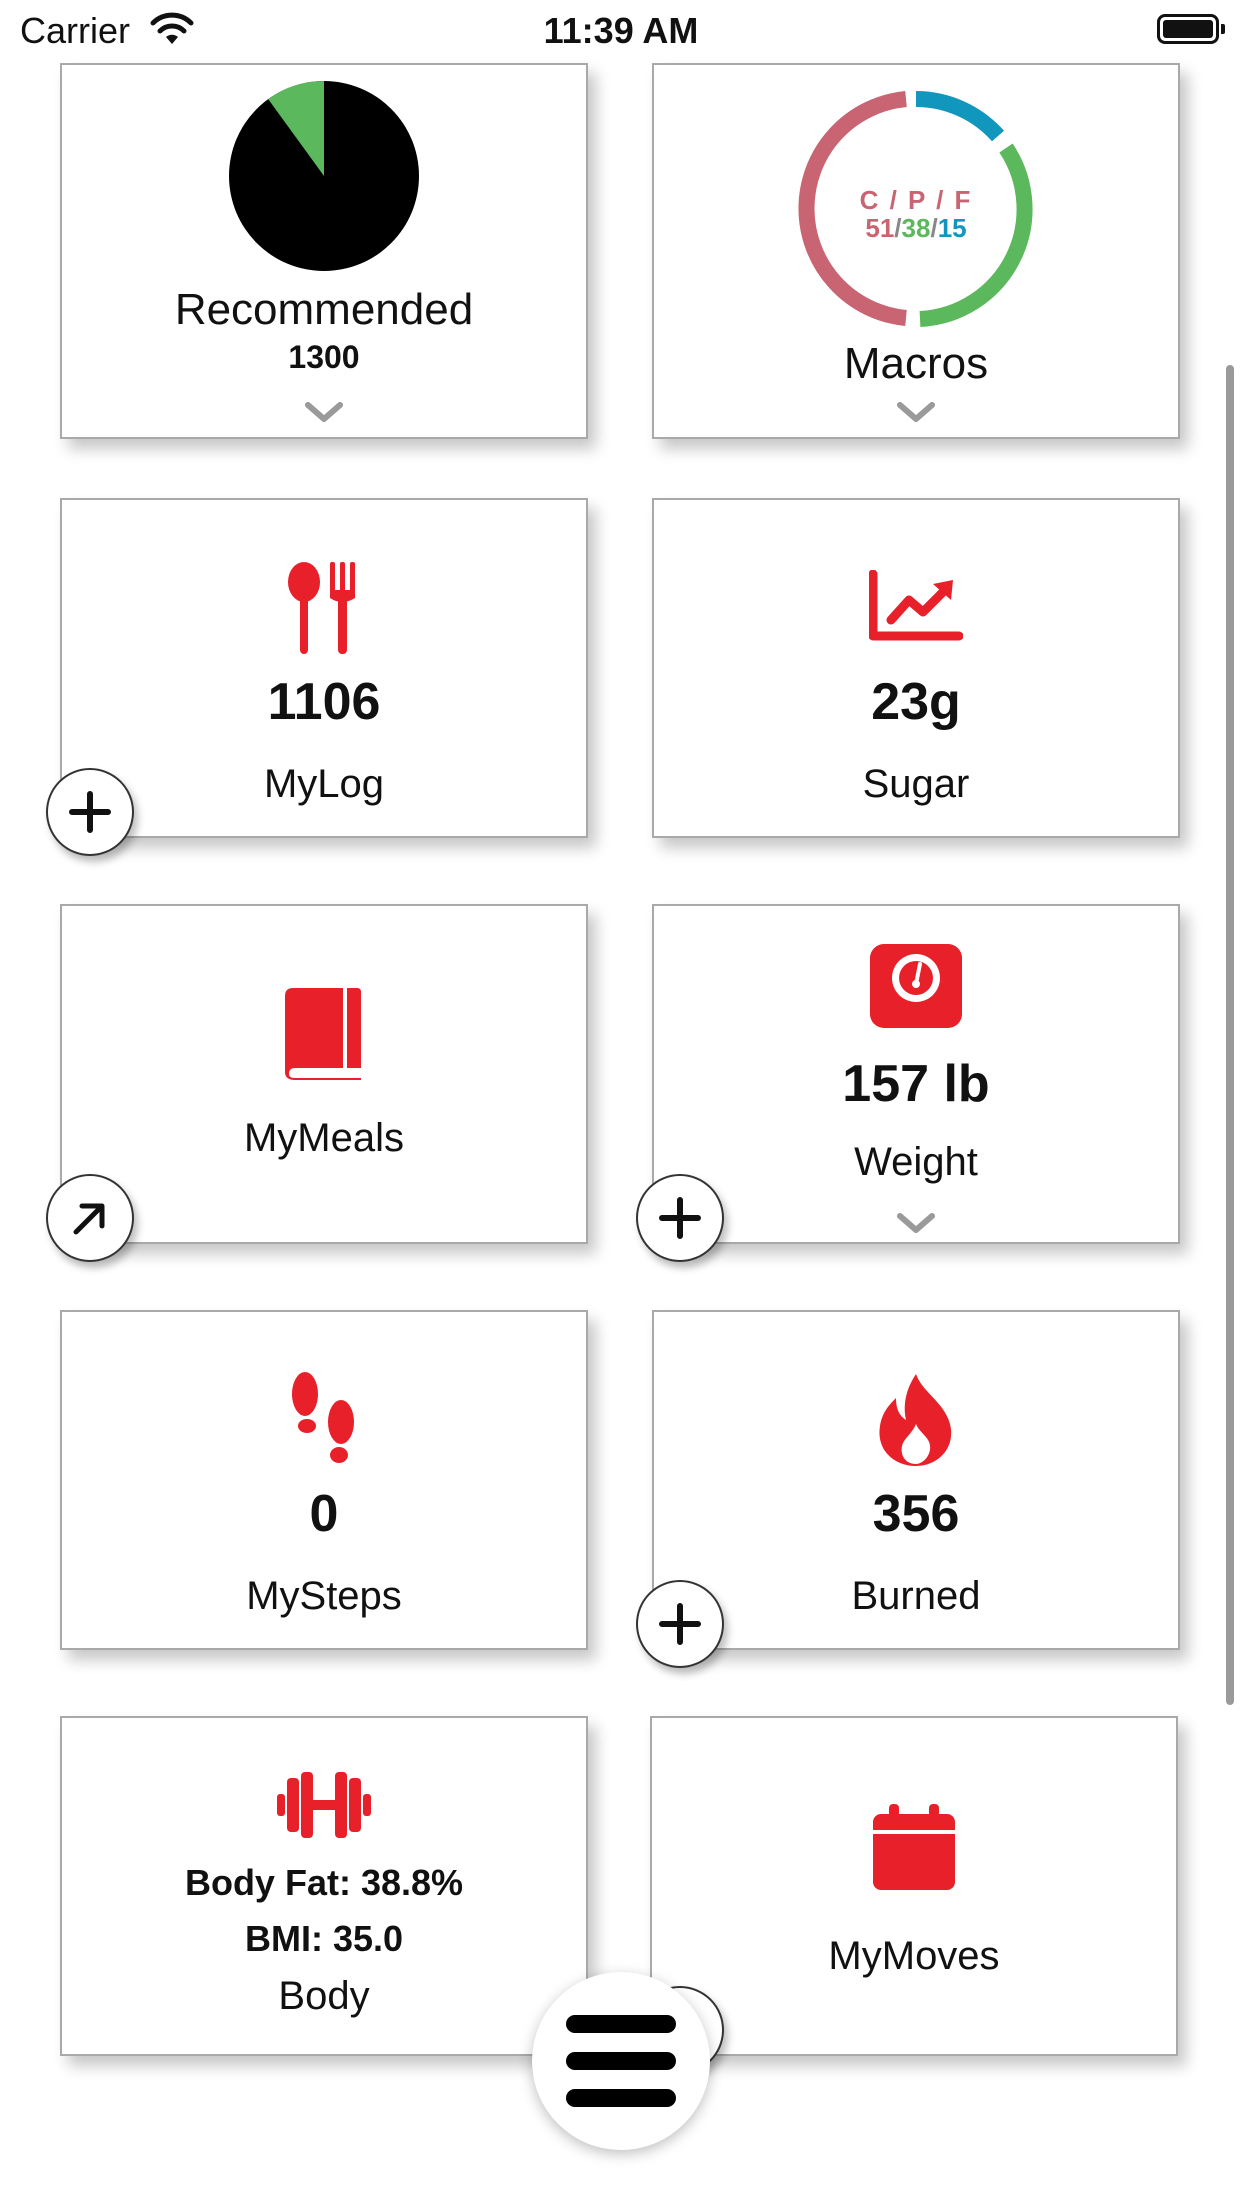 The height and width of the screenshot is (2208, 1242). Describe the element at coordinates (324, 702) in the screenshot. I see `mylog-value: 1106` at that location.